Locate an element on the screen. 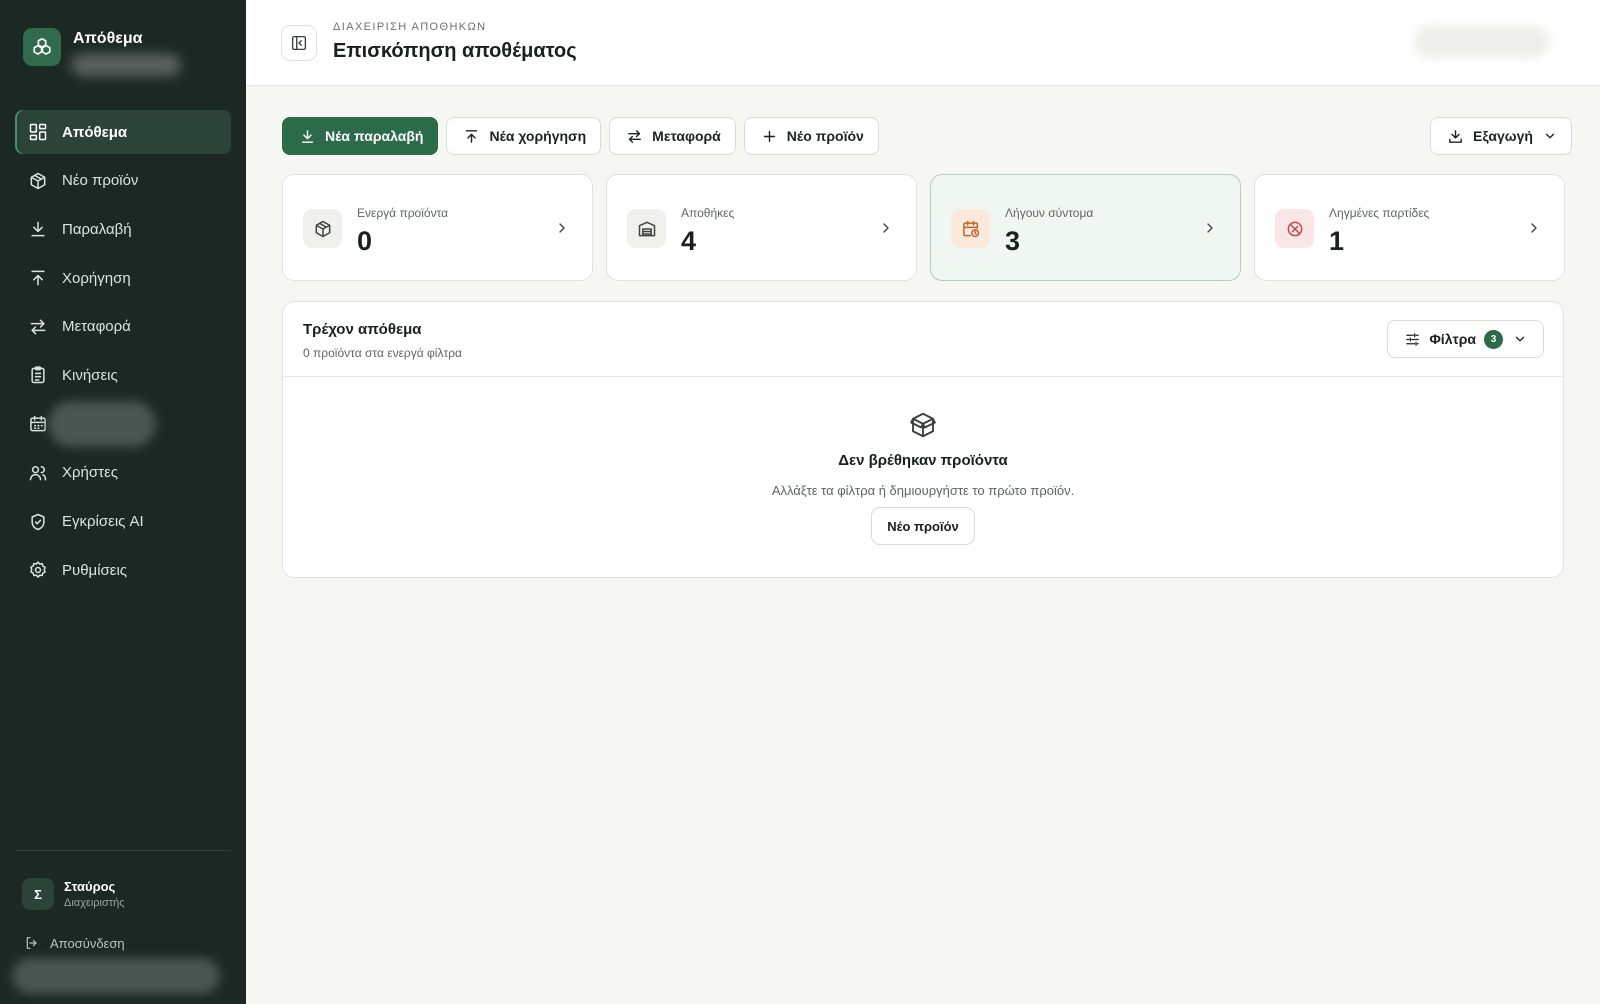 This screenshot has height=1004, width=1600. sidebar-item-label: Κινήσεις is located at coordinates (90, 375).